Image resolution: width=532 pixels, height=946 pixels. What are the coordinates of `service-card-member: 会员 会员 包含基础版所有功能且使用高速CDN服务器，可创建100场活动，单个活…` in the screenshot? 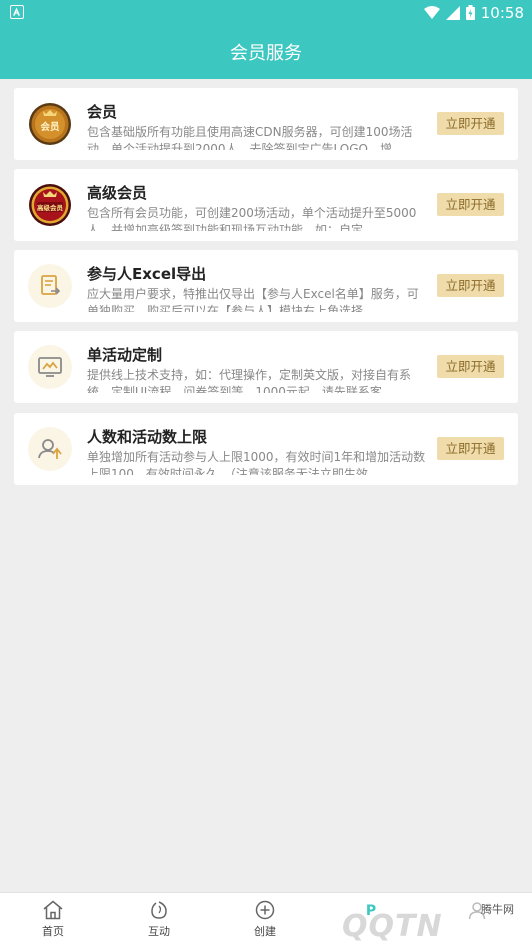 It's located at (266, 124).